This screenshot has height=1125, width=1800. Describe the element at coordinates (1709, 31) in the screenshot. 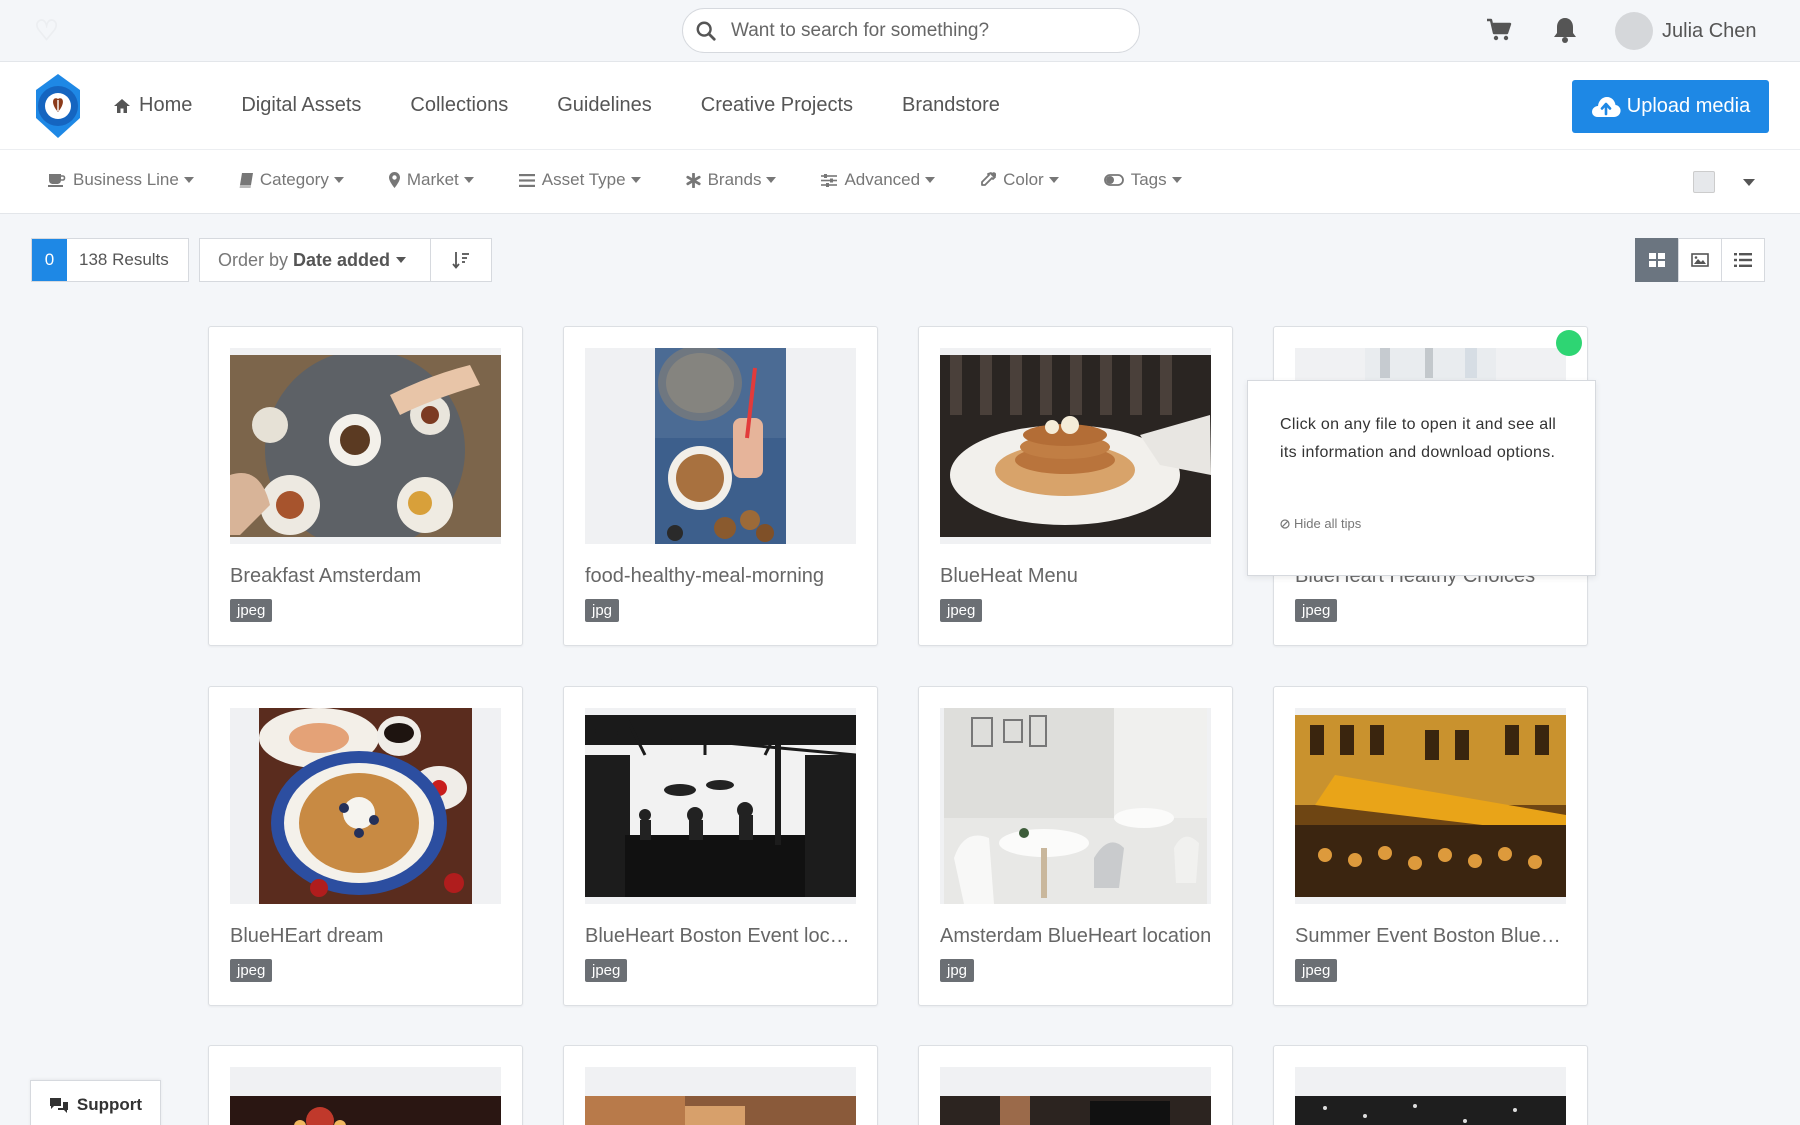

I see `user-name: Julia Chen` at that location.